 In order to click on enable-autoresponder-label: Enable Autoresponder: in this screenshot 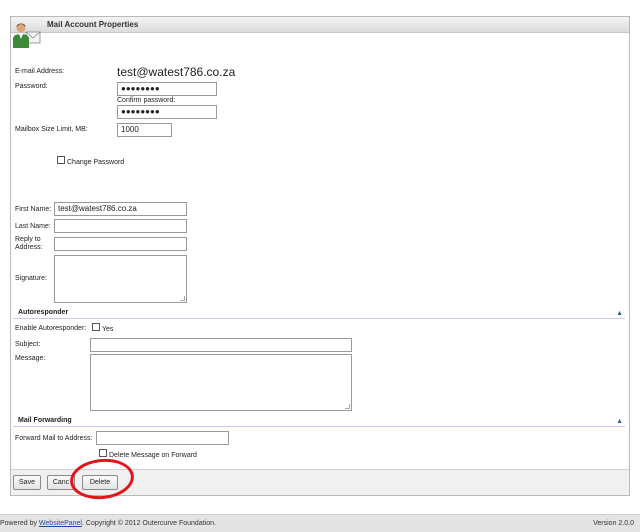, I will do `click(51, 328)`.